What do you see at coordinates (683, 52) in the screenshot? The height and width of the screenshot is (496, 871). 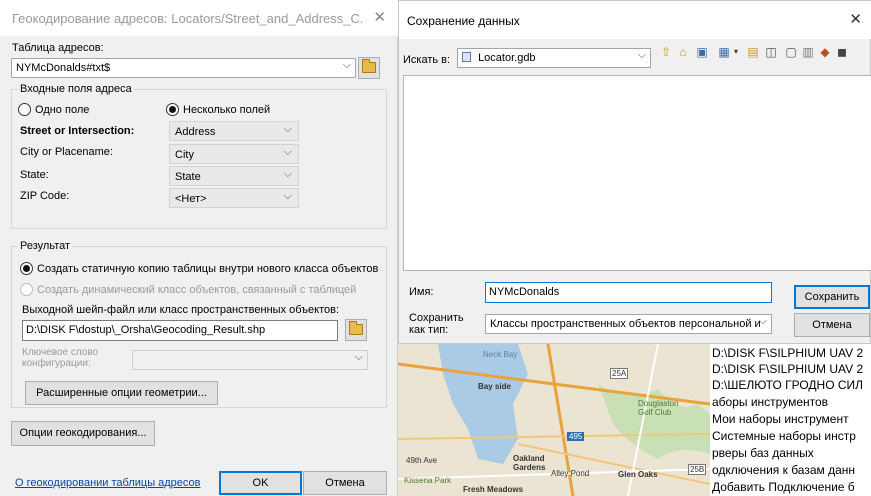 I see `home-icon: ⌂` at bounding box center [683, 52].